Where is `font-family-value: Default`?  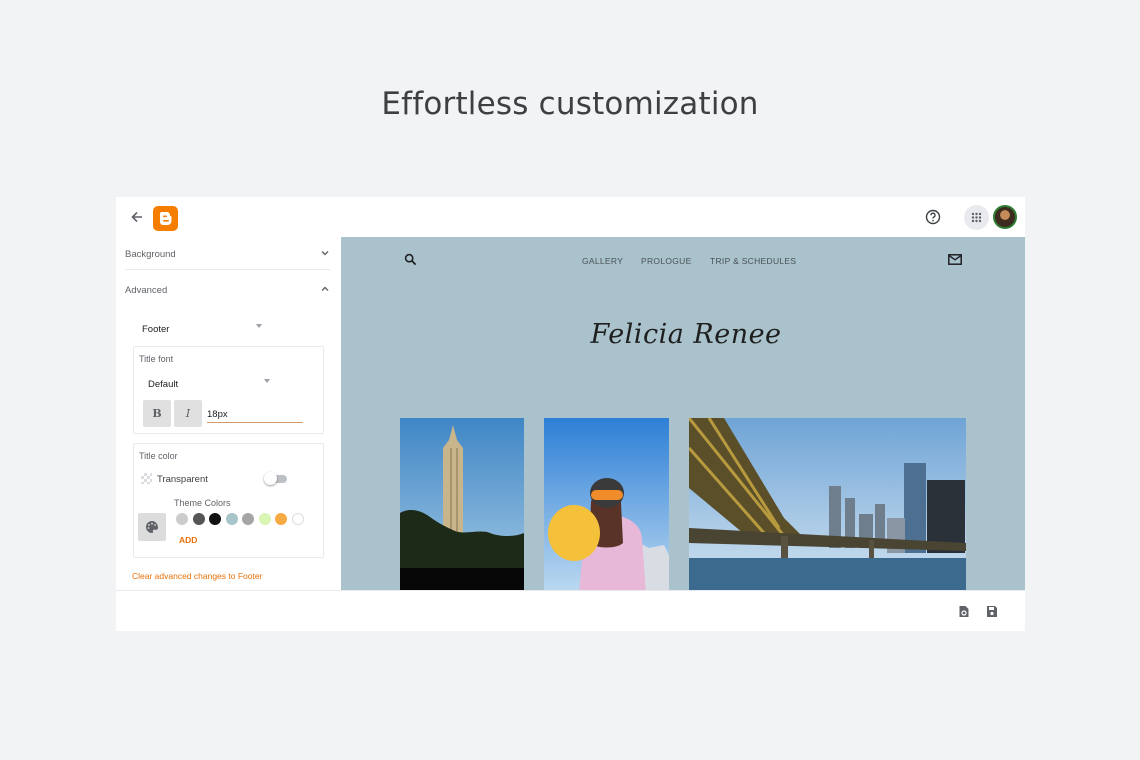 font-family-value: Default is located at coordinates (163, 384).